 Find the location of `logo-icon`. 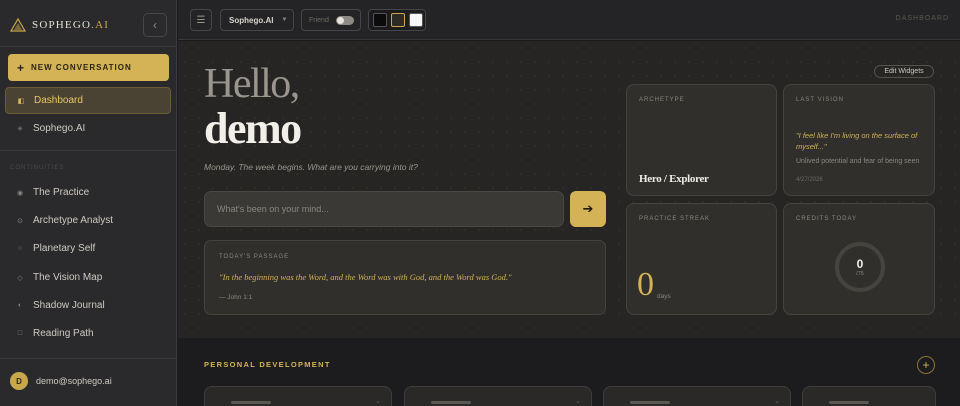

logo-icon is located at coordinates (18, 24).